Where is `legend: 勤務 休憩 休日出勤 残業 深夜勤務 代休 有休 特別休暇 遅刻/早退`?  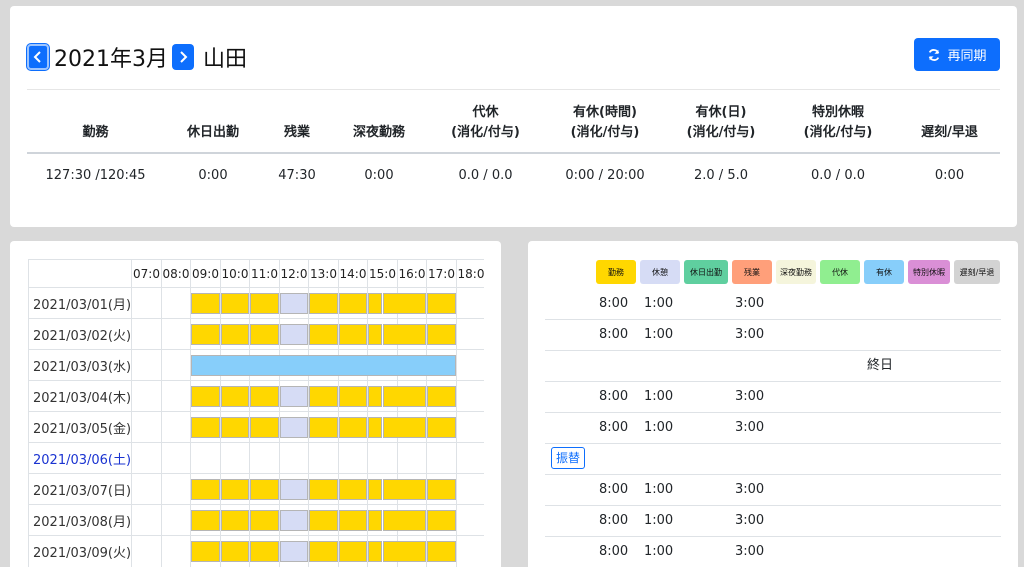 legend: 勤務 休憩 休日出勤 残業 深夜勤務 代休 有休 特別休暇 遅刻/早退 is located at coordinates (798, 272).